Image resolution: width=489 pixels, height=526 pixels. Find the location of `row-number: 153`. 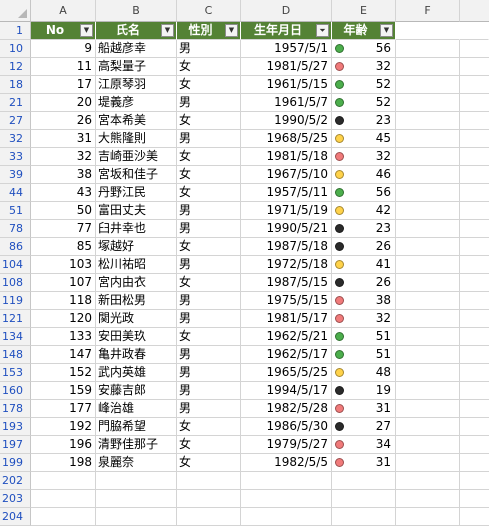

row-number: 153 is located at coordinates (15, 373).